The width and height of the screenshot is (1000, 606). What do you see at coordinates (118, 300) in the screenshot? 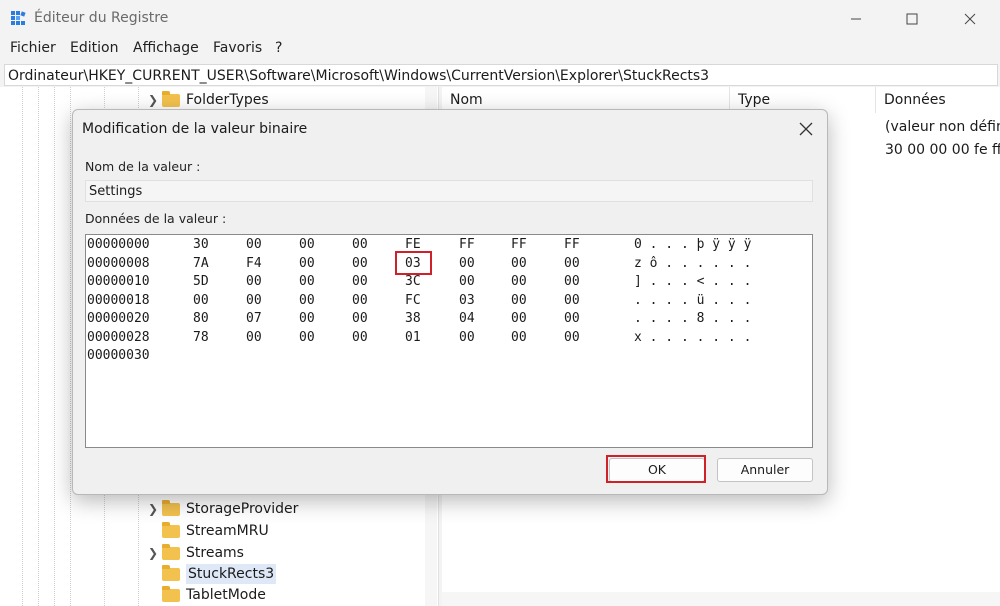
I see `hex-offset: 00000018` at bounding box center [118, 300].